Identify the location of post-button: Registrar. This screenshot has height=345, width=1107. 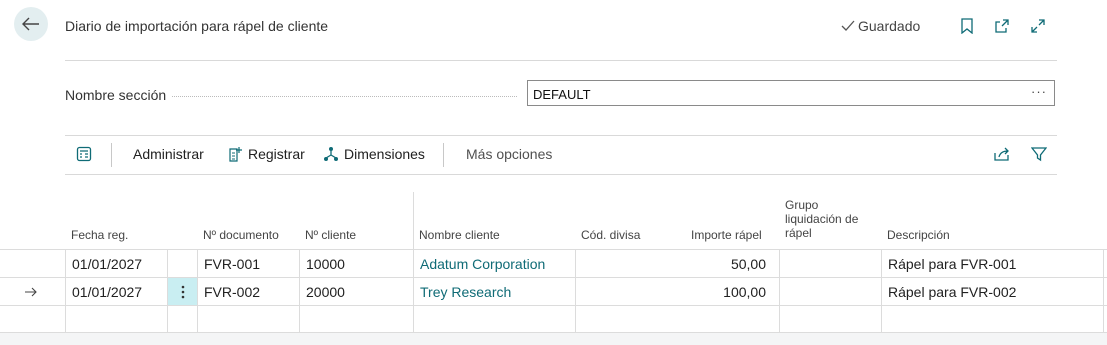
(266, 154).